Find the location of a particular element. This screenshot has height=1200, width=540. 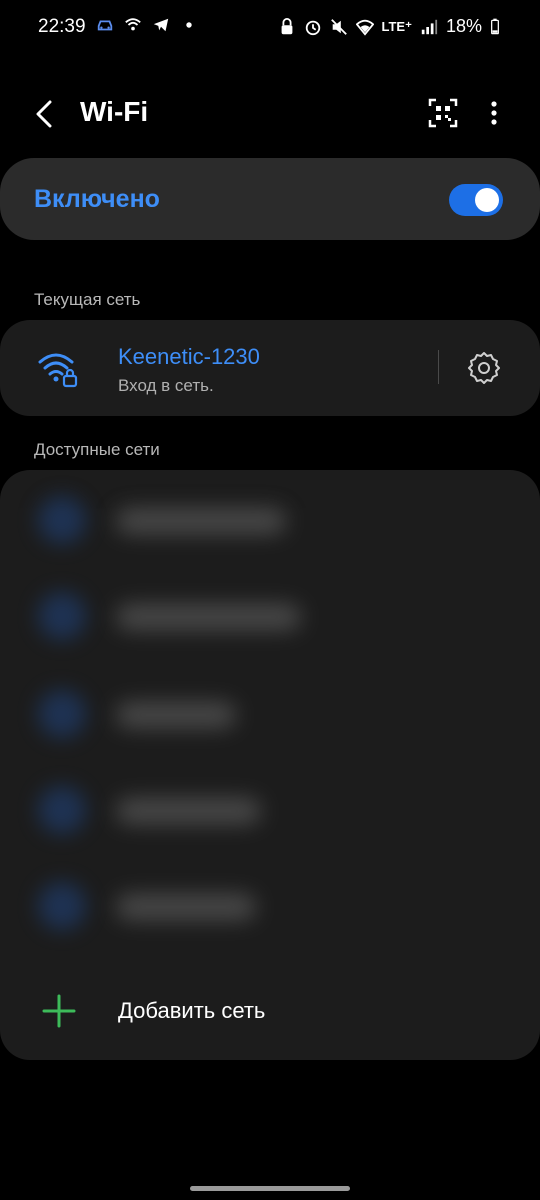

wifi-locked-icon is located at coordinates (58, 370).